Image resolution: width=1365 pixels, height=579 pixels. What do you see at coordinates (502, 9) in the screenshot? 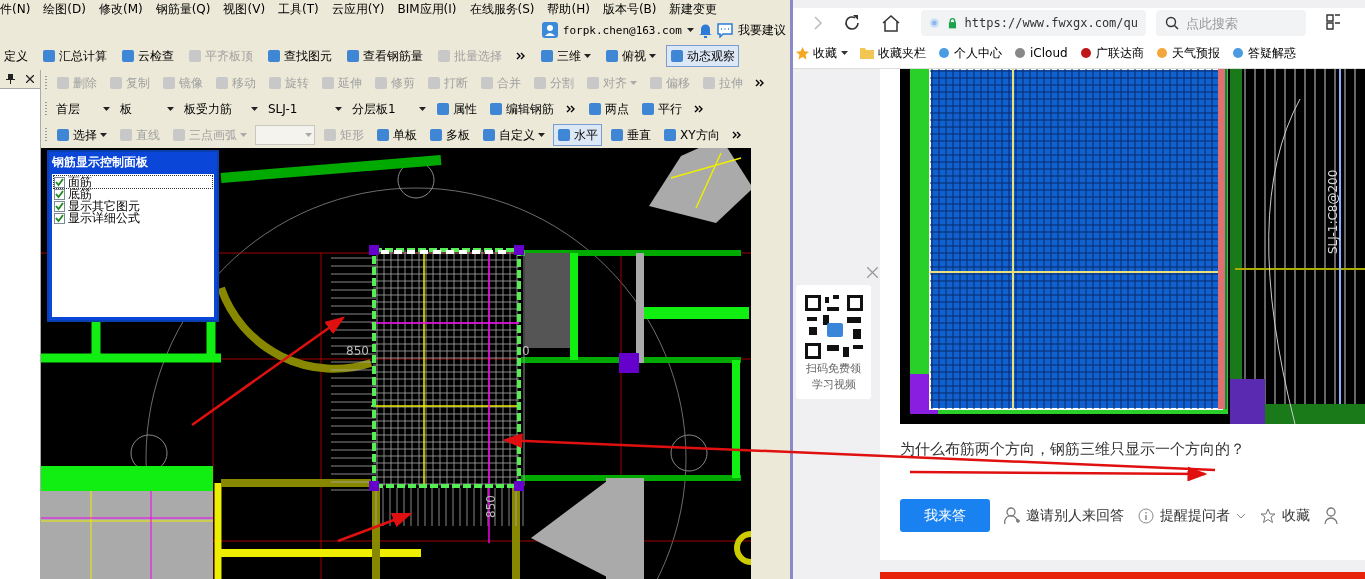
I see `menu-item: 在线服务(S)` at bounding box center [502, 9].